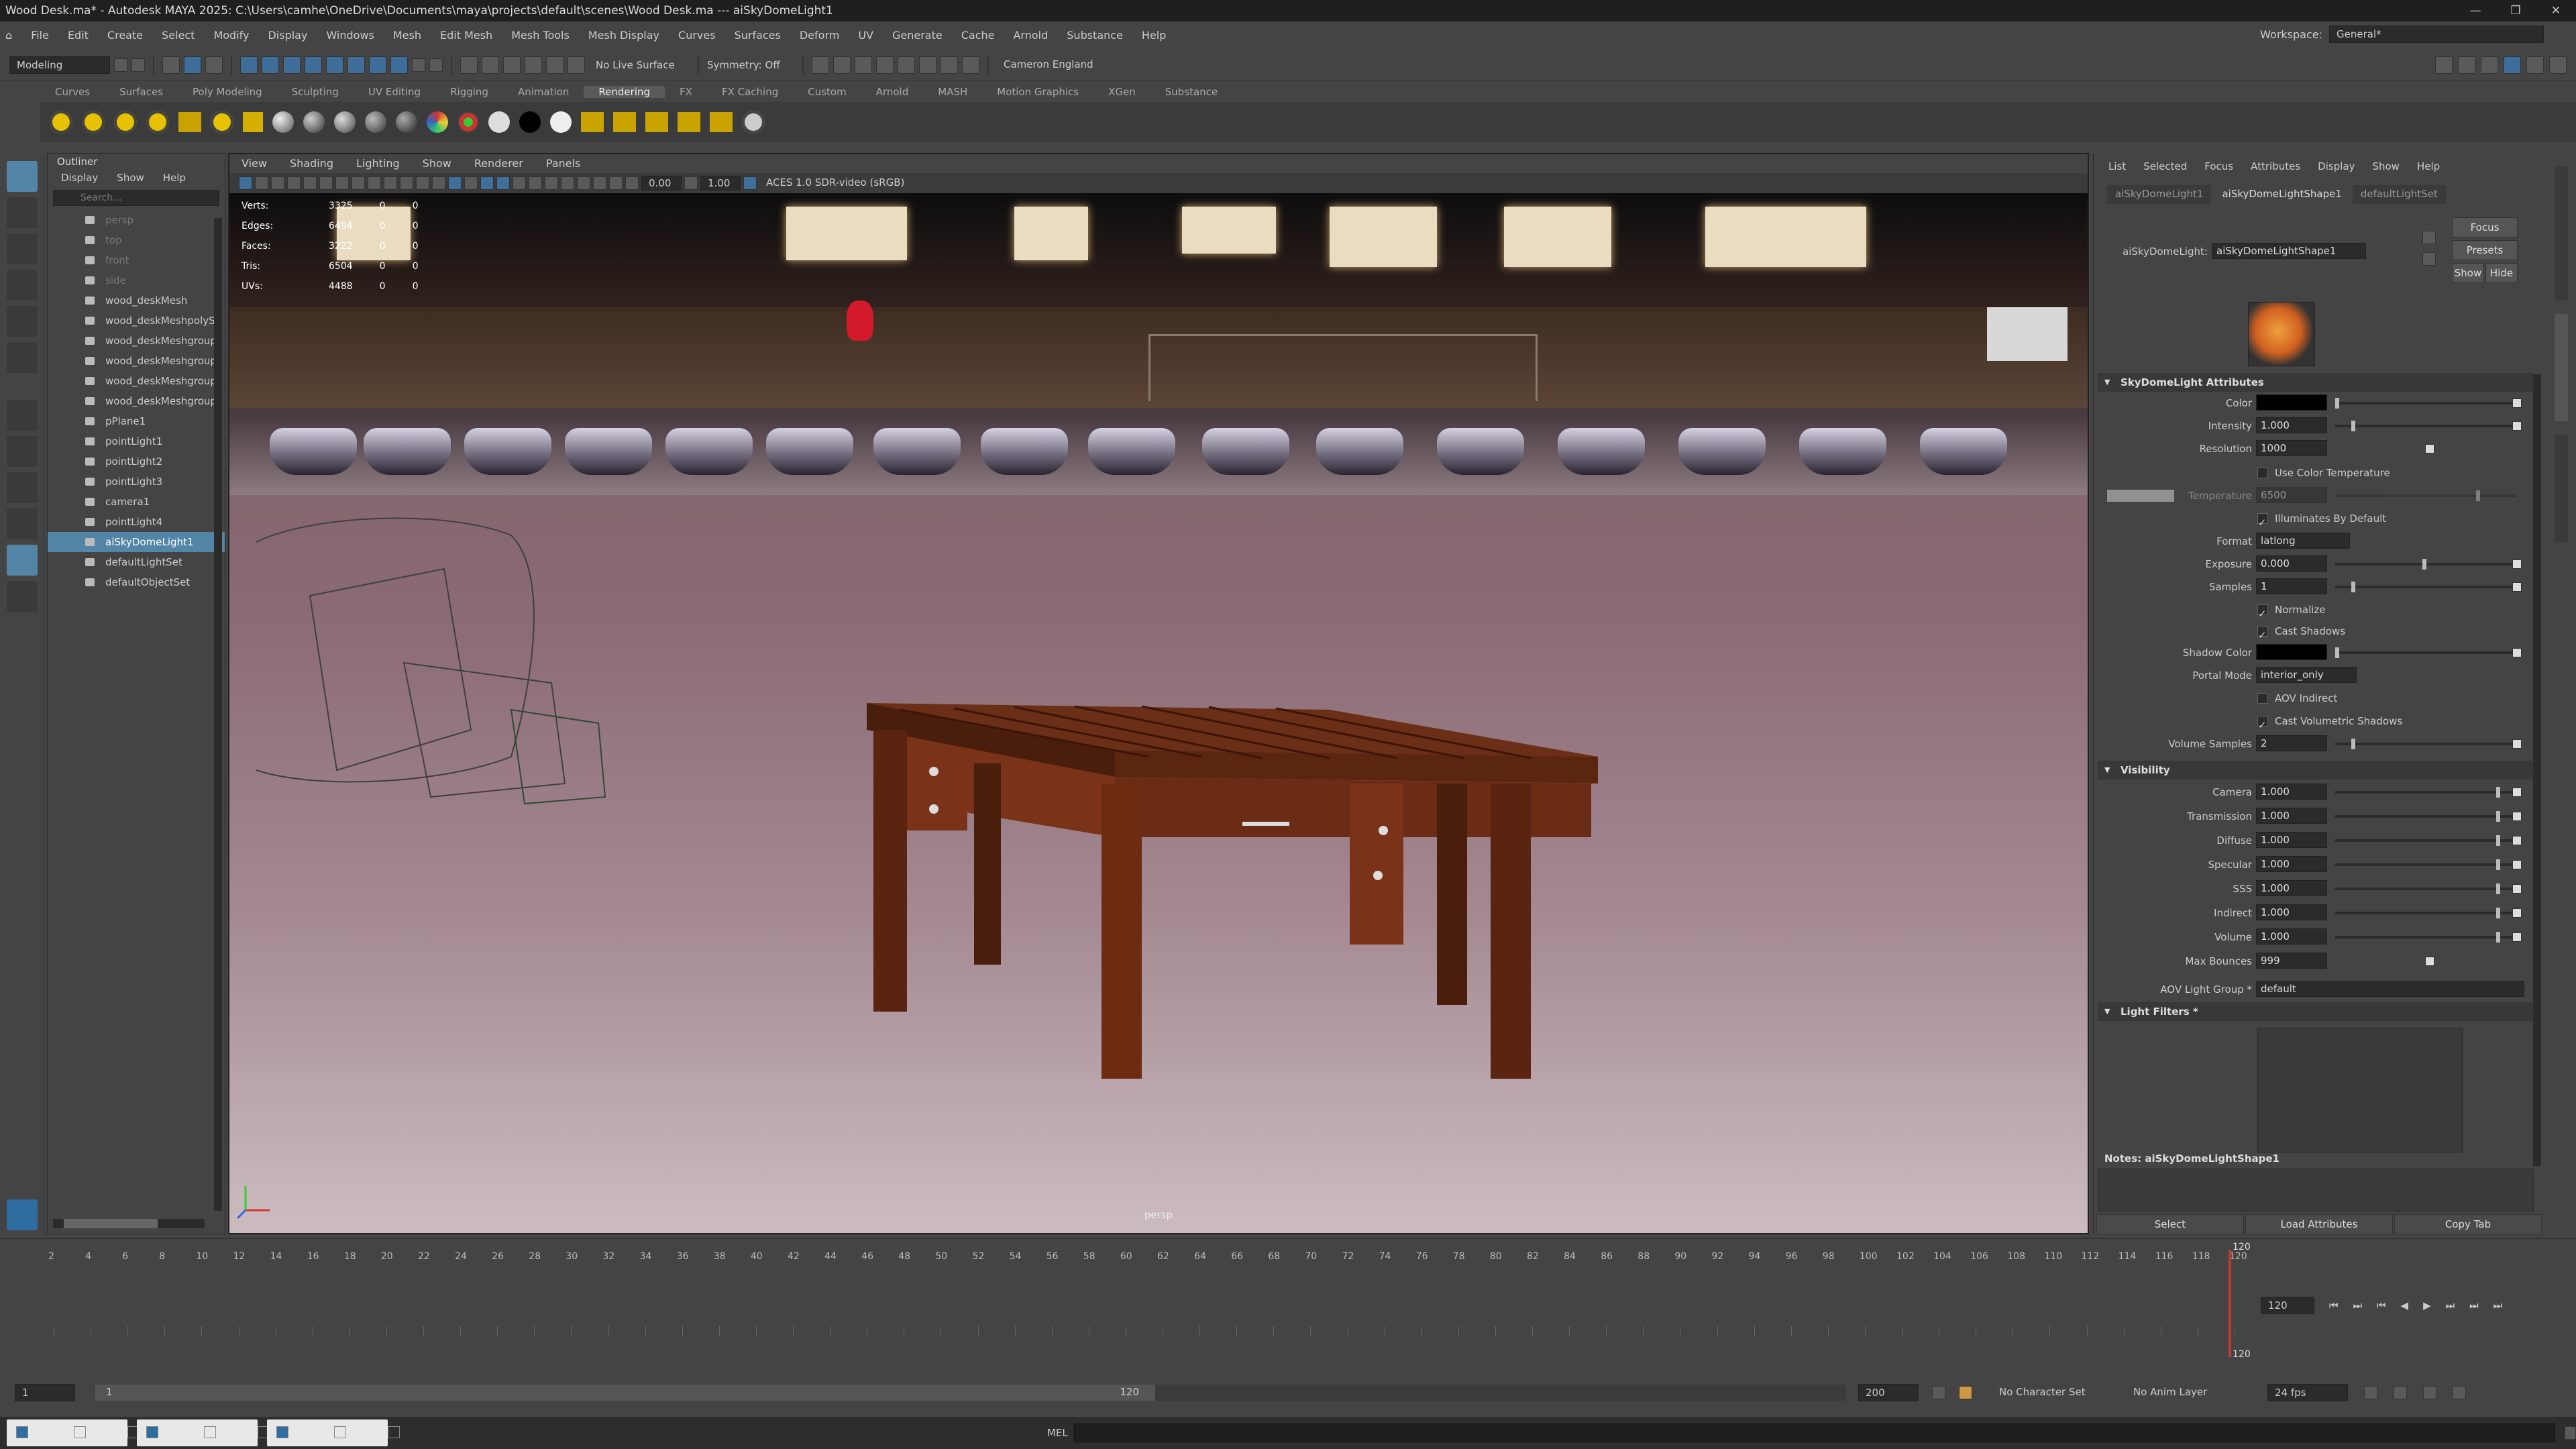 Image resolution: width=2576 pixels, height=1449 pixels. I want to click on search-icon, so click(22, 596).